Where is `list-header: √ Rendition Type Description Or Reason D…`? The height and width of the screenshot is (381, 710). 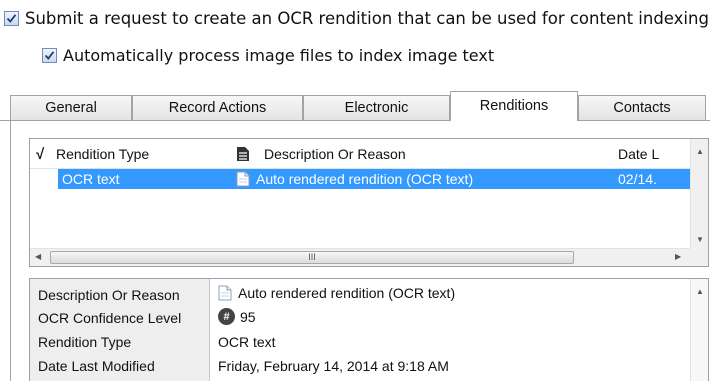 list-header: √ Rendition Type Description Or Reason D… is located at coordinates (360, 154).